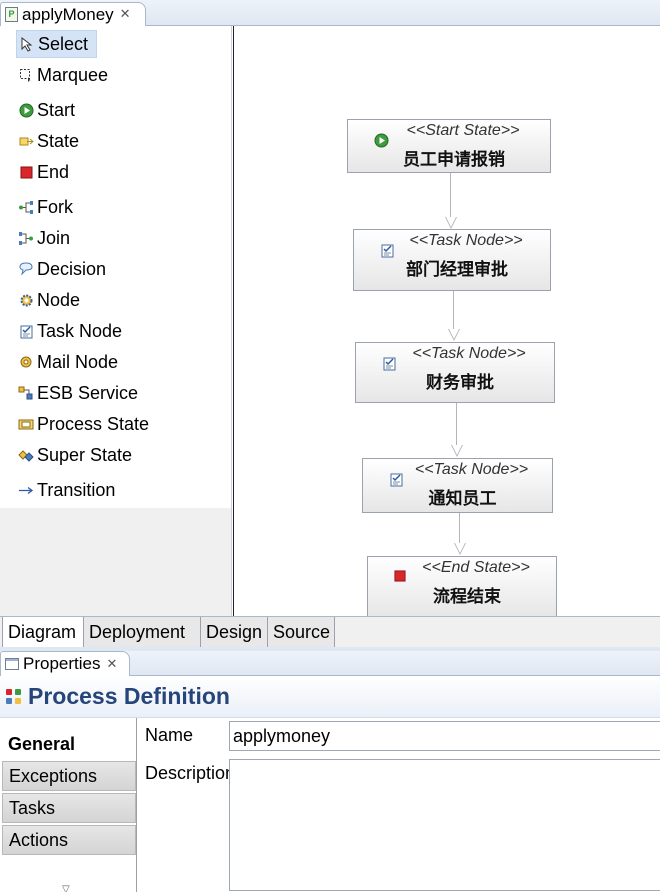 The image size is (660, 892). Describe the element at coordinates (190, 773) in the screenshot. I see `description-label: Description` at that location.